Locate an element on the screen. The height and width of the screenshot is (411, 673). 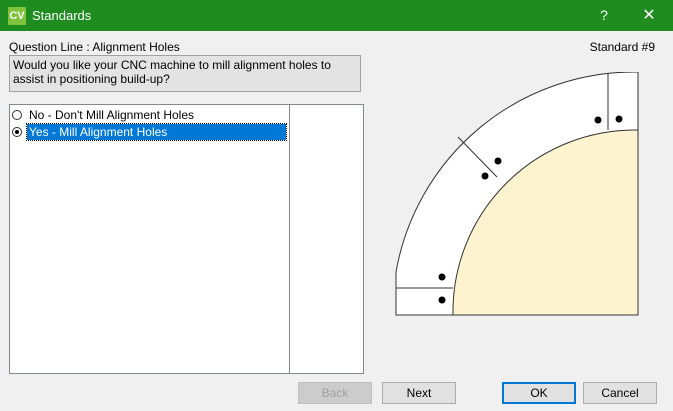
help-button: ? is located at coordinates (604, 15).